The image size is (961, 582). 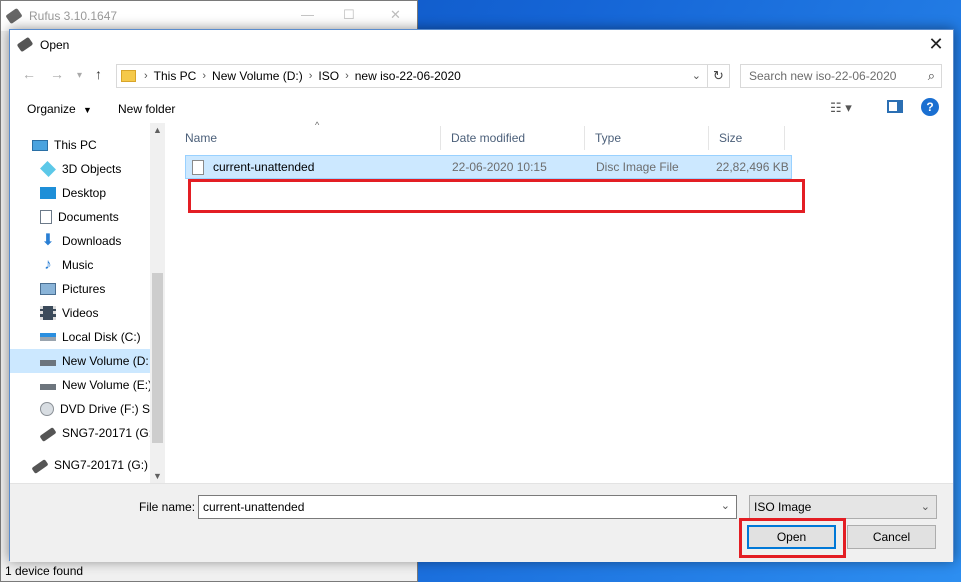 I want to click on breadcrumb-new-volume: New Volume (D:), so click(x=257, y=76).